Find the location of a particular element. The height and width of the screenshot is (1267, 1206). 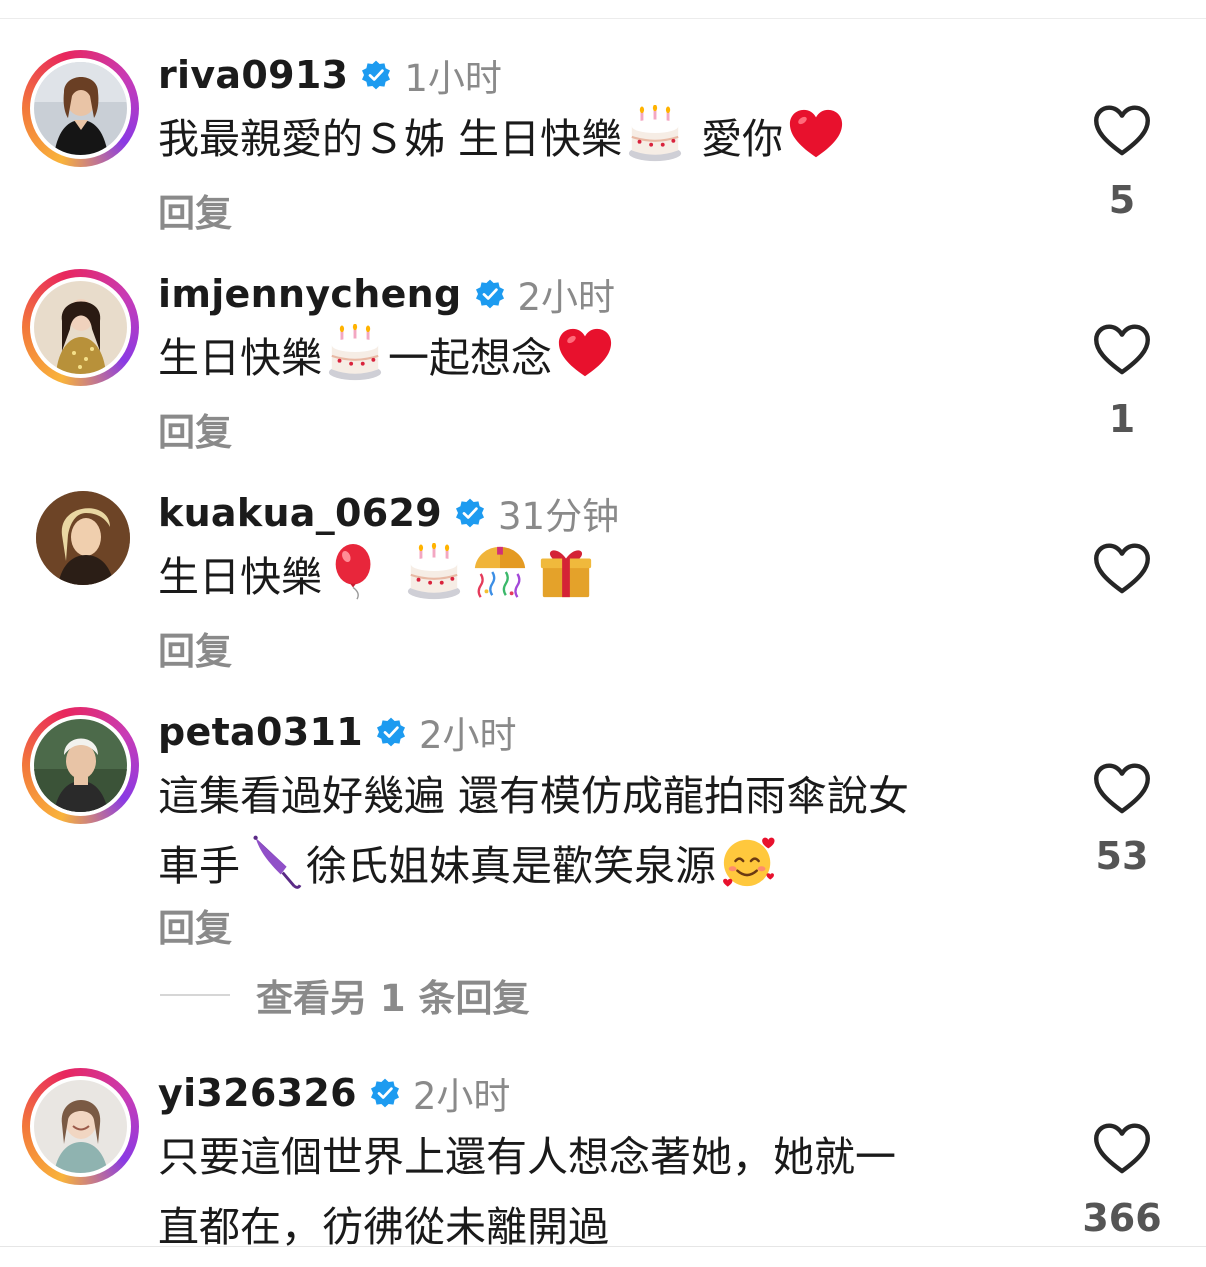

username: yi326326 is located at coordinates (257, 1093).